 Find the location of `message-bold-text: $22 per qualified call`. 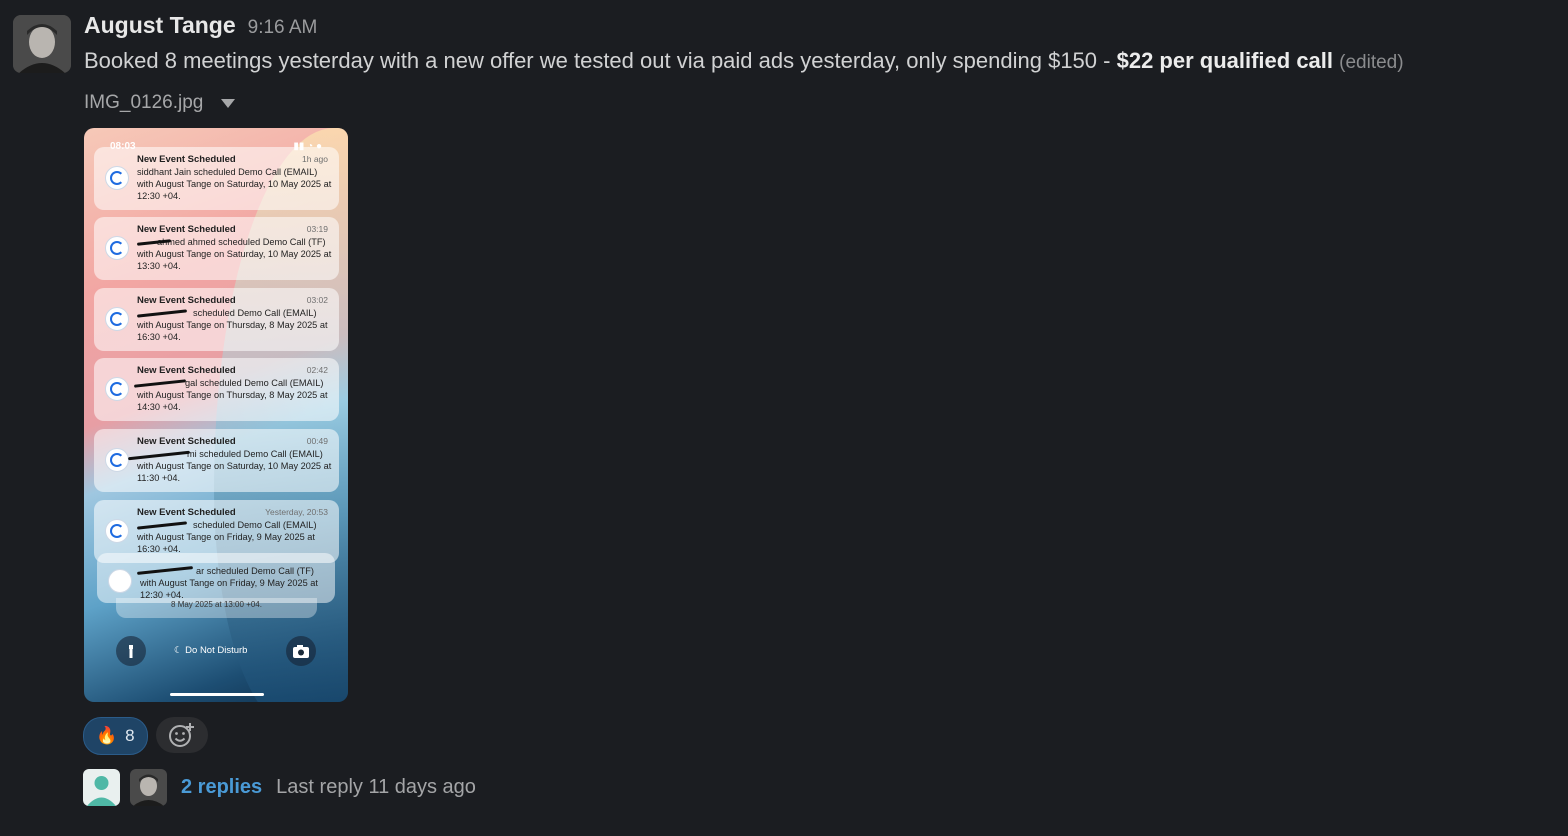

message-bold-text: $22 per qualified call is located at coordinates (1225, 60).